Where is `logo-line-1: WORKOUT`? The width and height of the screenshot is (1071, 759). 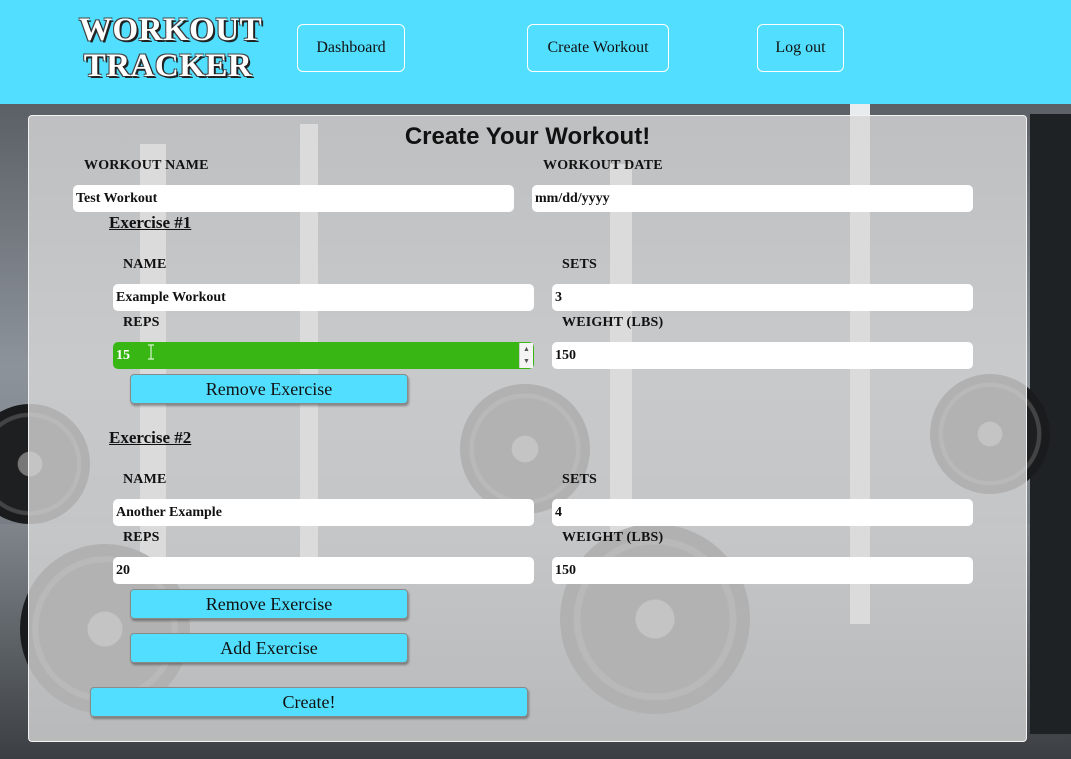
logo-line-1: WORKOUT is located at coordinates (171, 30).